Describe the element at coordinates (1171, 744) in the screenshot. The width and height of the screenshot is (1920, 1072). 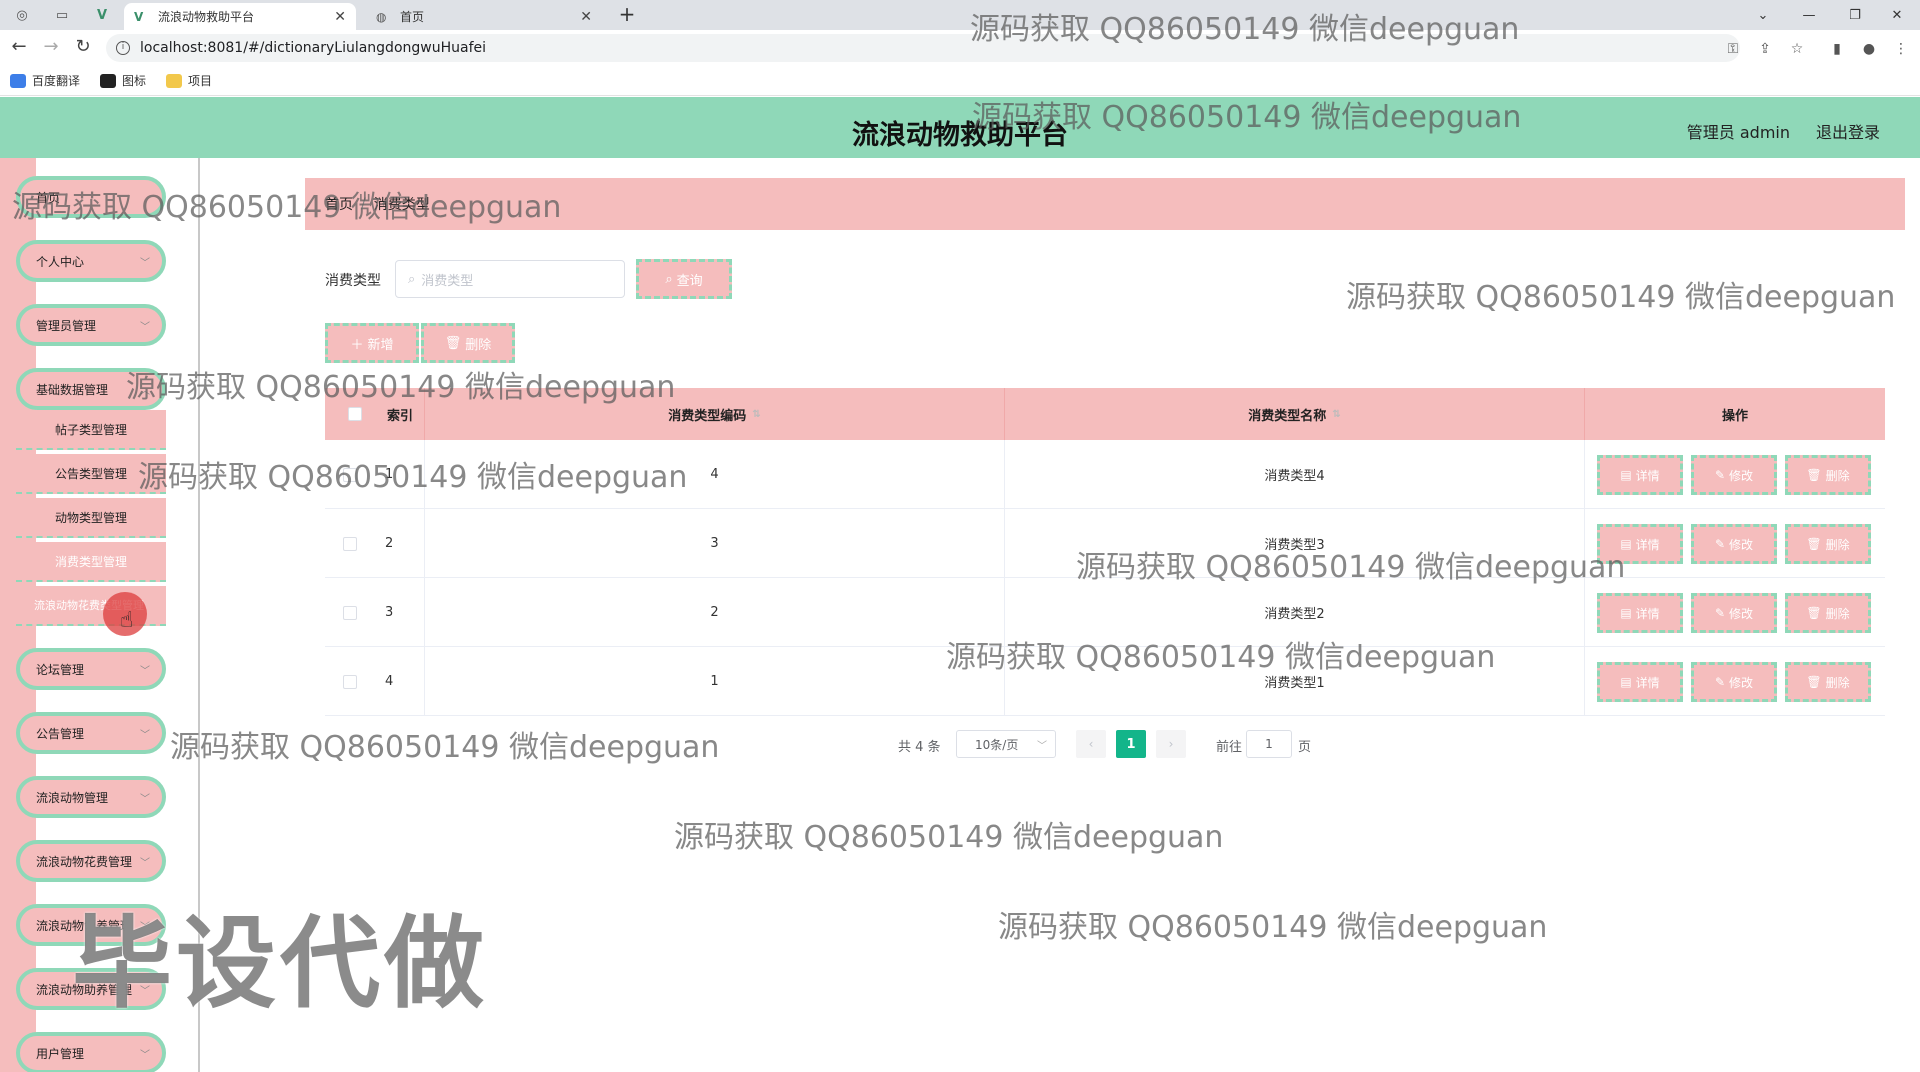
I see `next-page-button: ›` at that location.